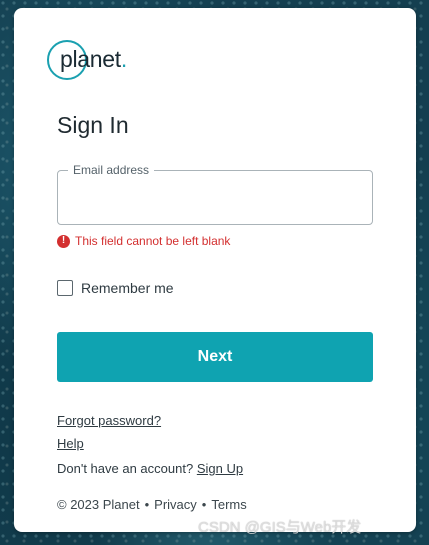  Describe the element at coordinates (63, 241) in the screenshot. I see `error-icon: !` at that location.